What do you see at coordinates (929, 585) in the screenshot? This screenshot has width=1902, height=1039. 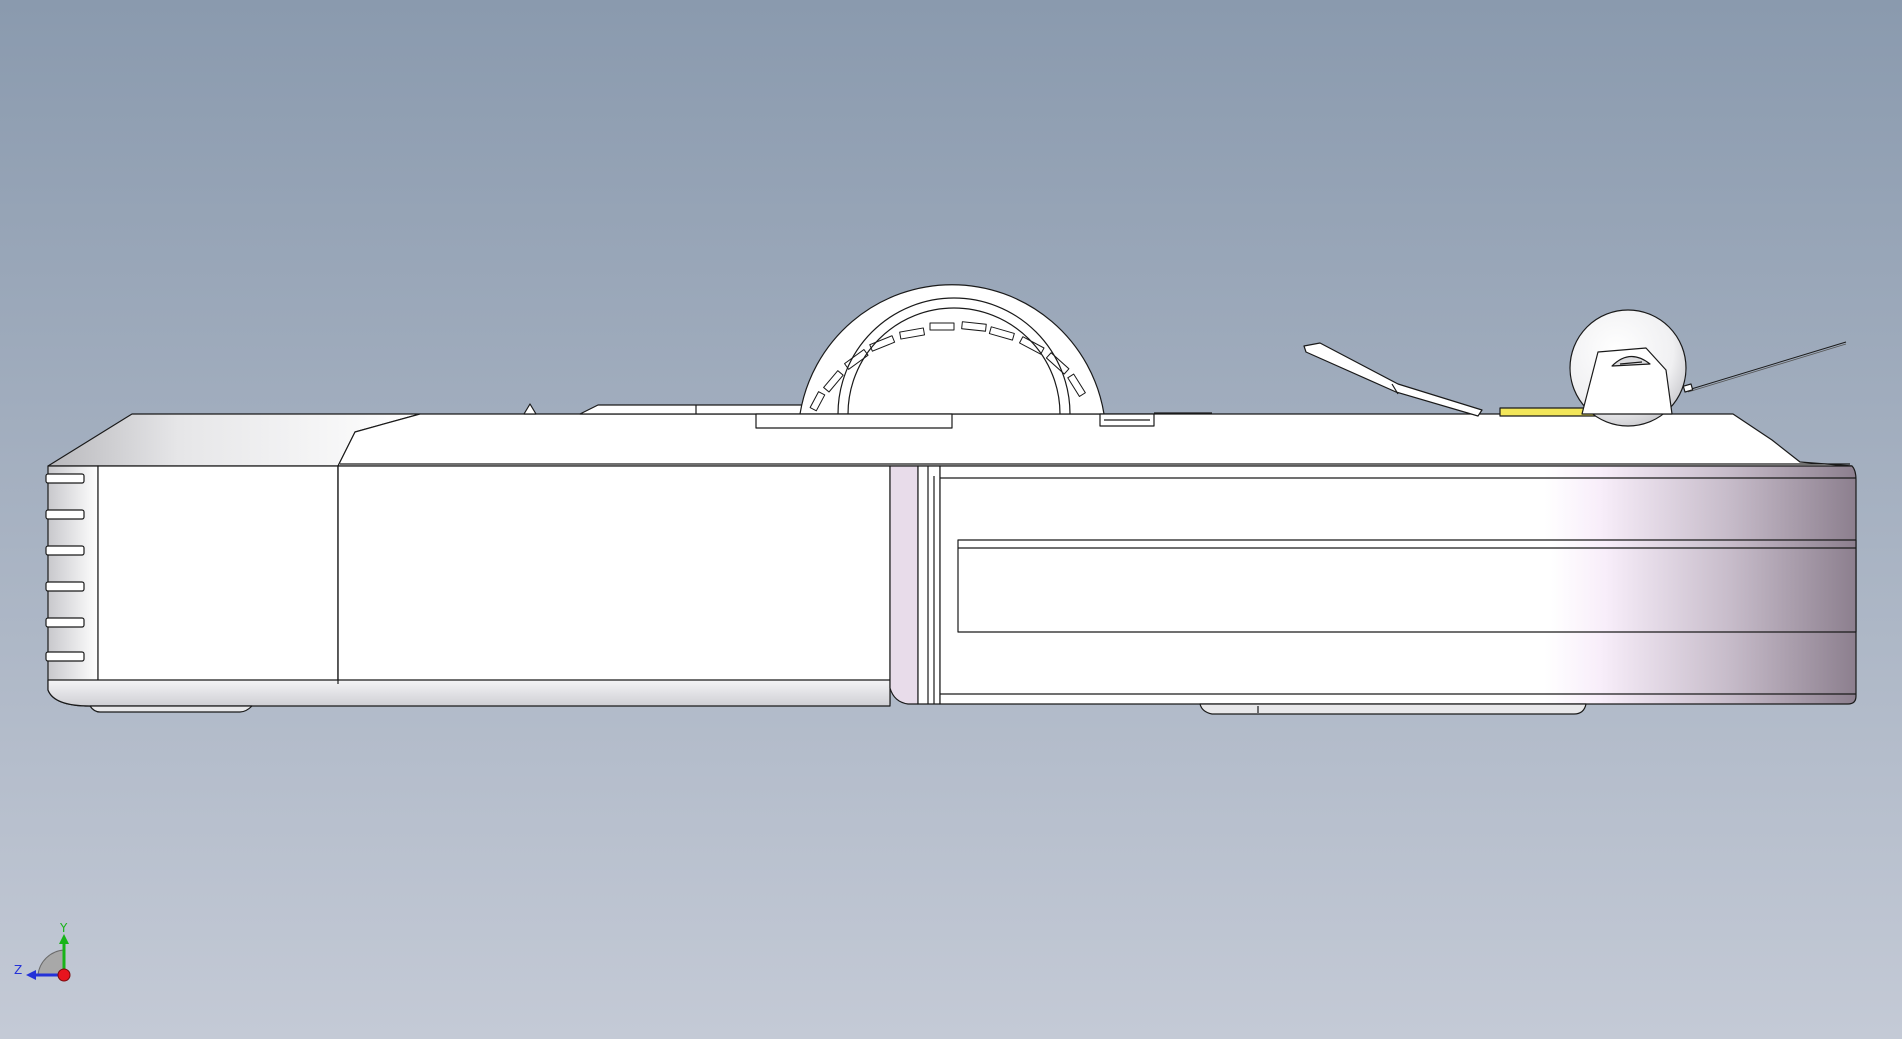 I see `center-seam-inner` at bounding box center [929, 585].